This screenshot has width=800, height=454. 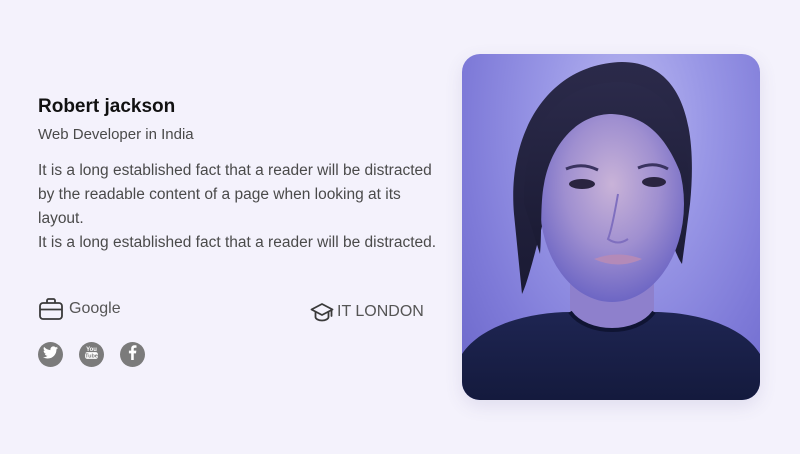 I want to click on company-info: Google, so click(x=79, y=309).